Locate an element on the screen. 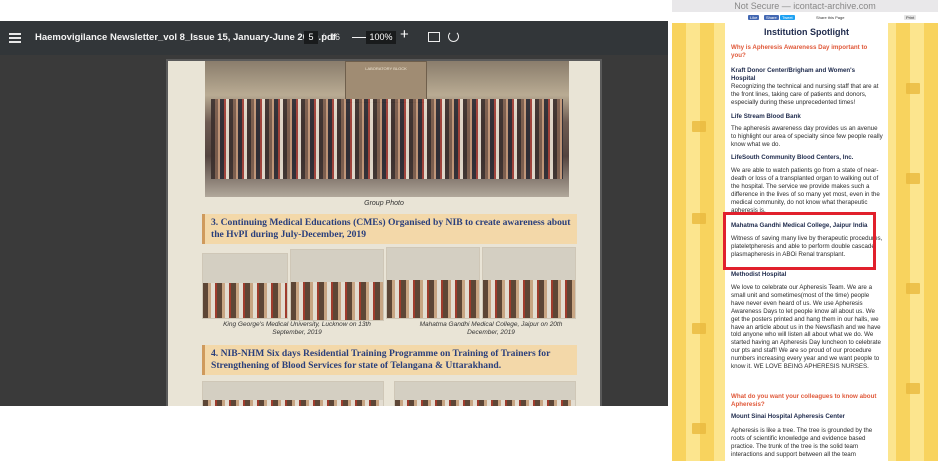 Image resolution: width=938 pixels, height=461 pixels. share-button: Share is located at coordinates (771, 17).